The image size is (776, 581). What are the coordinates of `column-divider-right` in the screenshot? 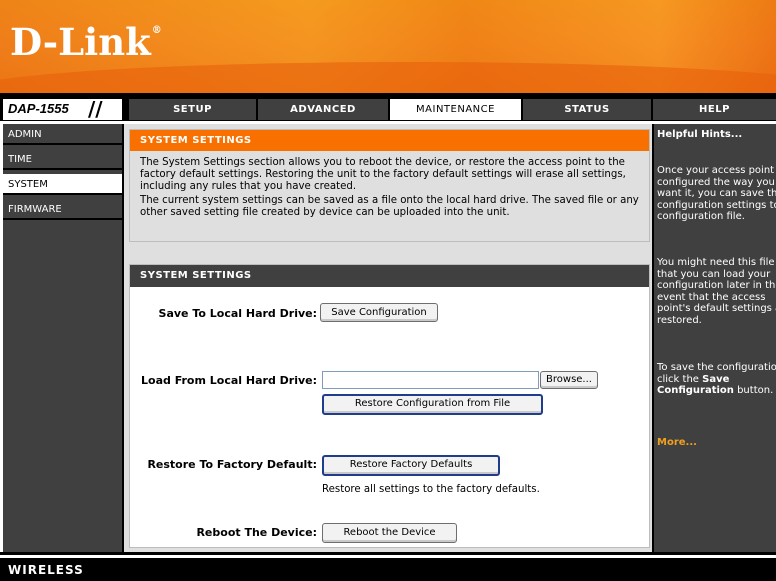 It's located at (653, 338).